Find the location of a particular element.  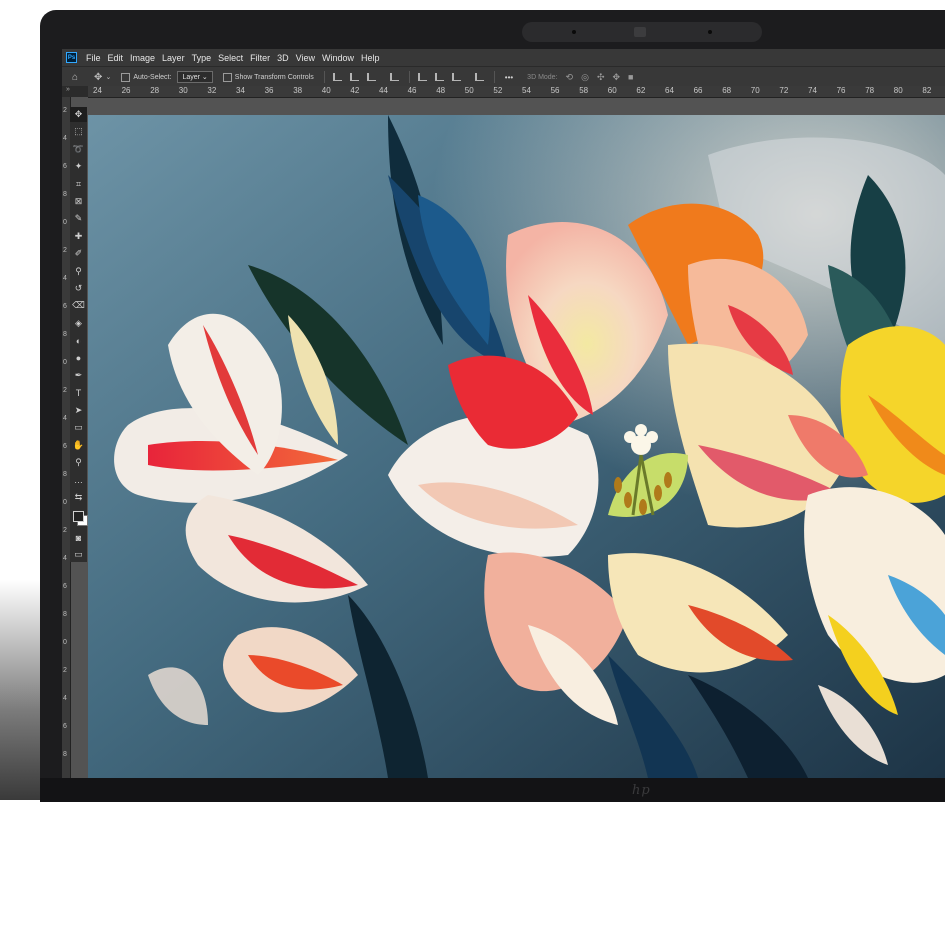

lasso-tool-icon: ➰ is located at coordinates (78, 149).